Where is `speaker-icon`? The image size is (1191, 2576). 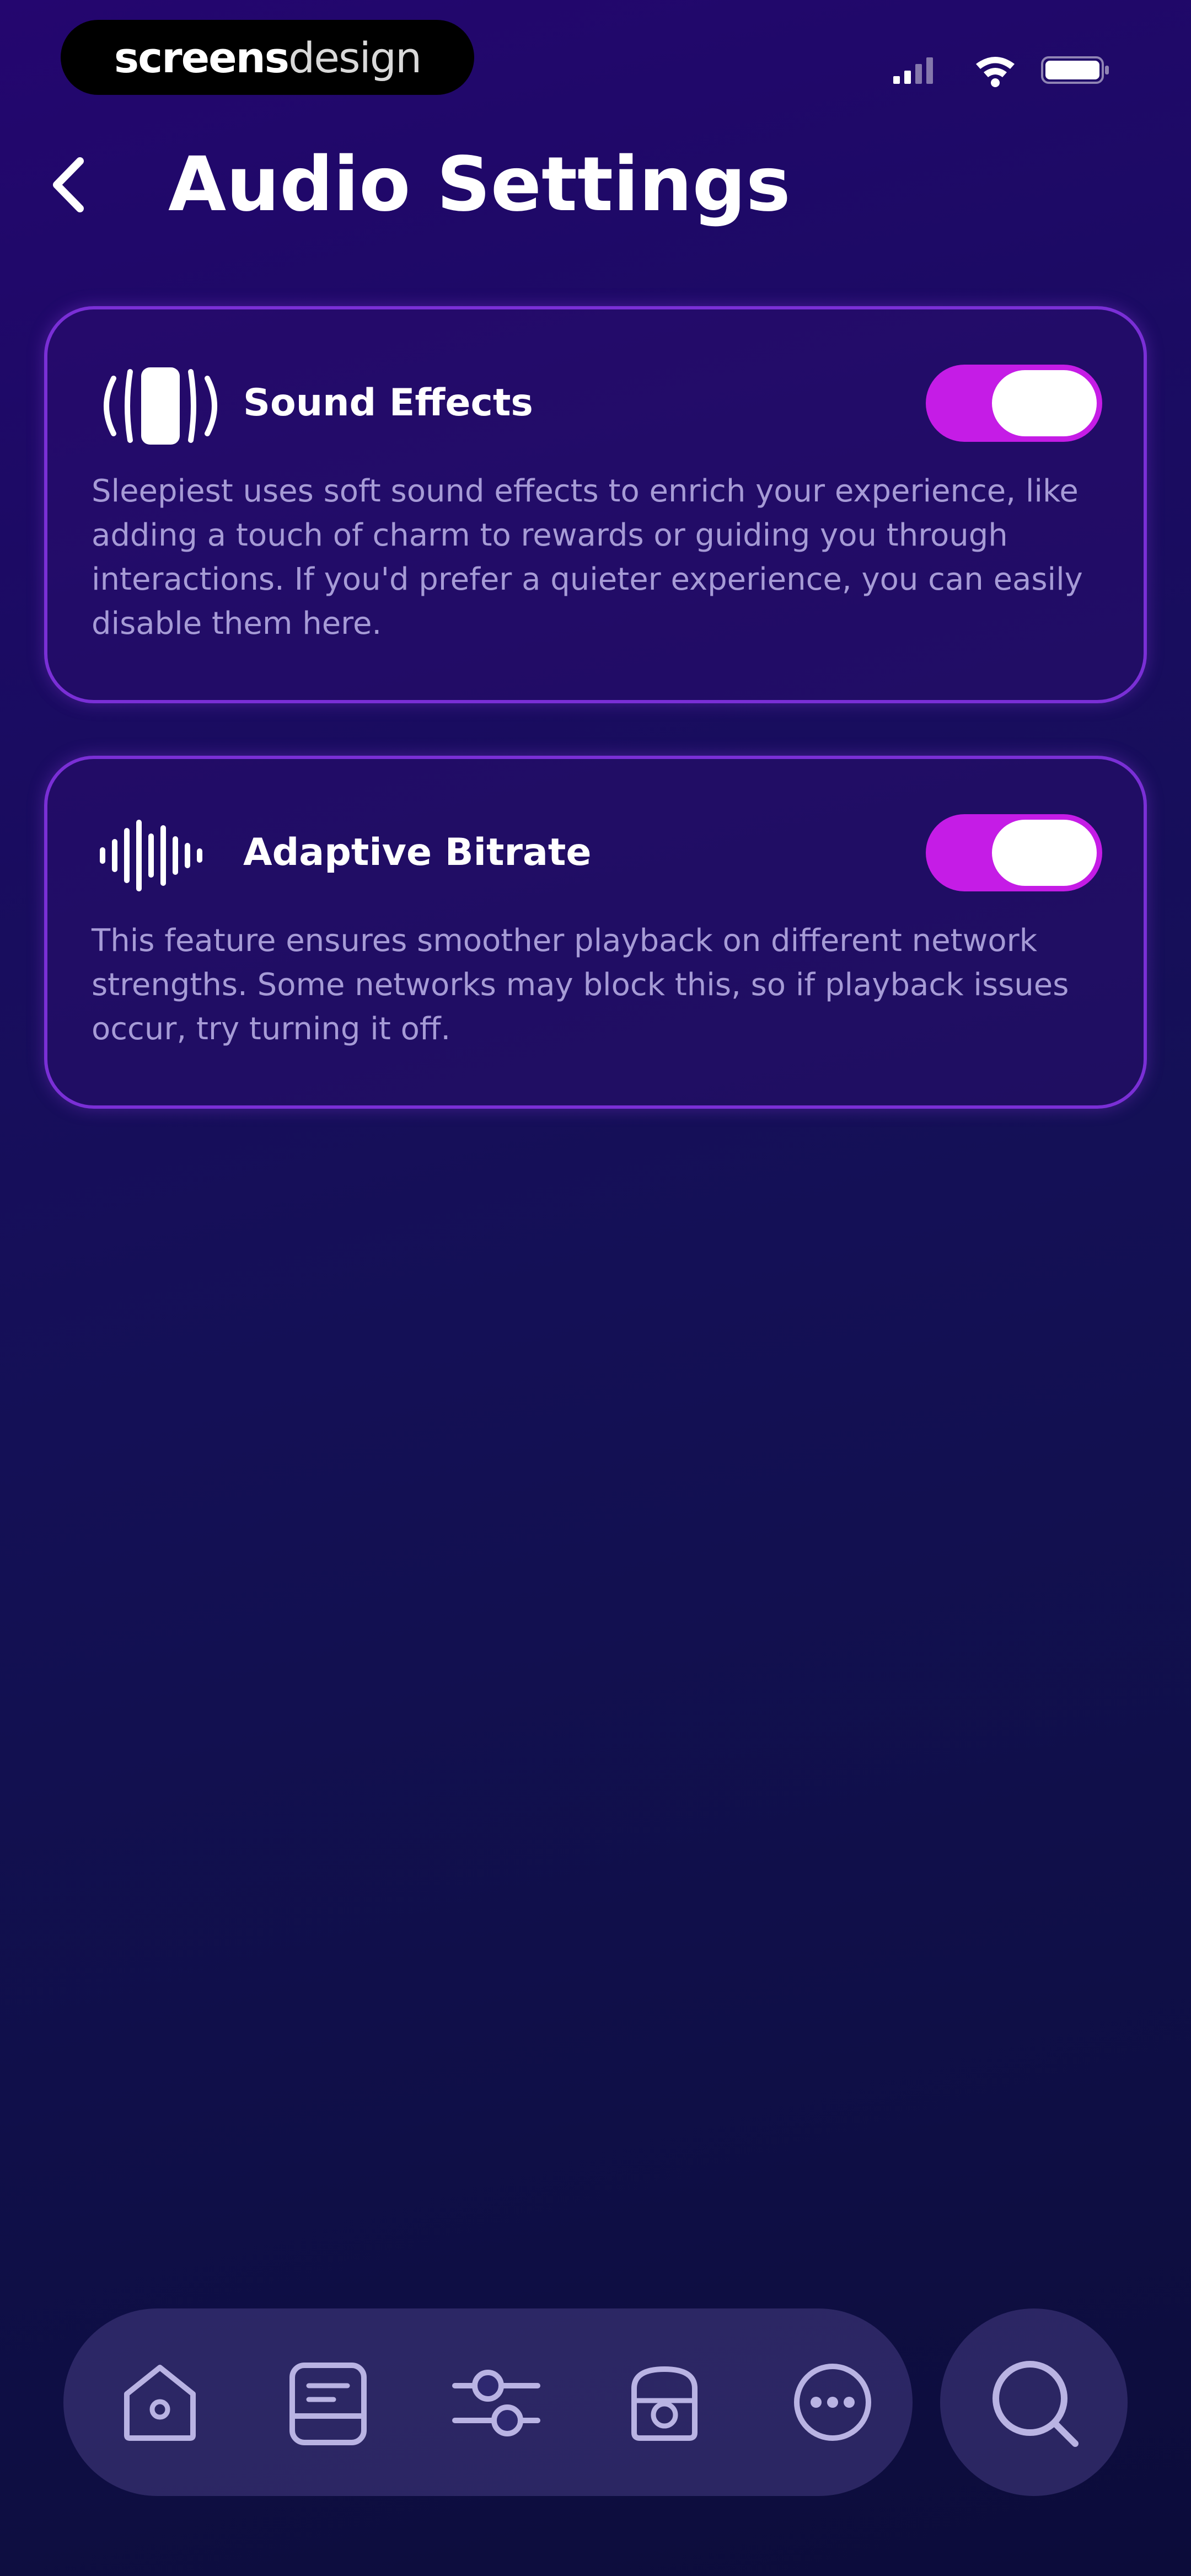 speaker-icon is located at coordinates (160, 406).